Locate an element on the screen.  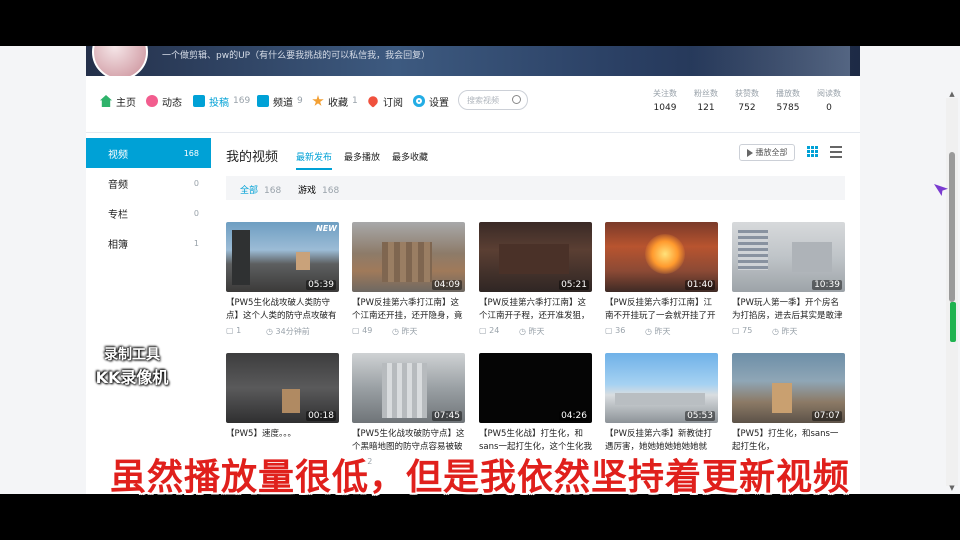
stat-value: 1049 is located at coordinates (665, 108).